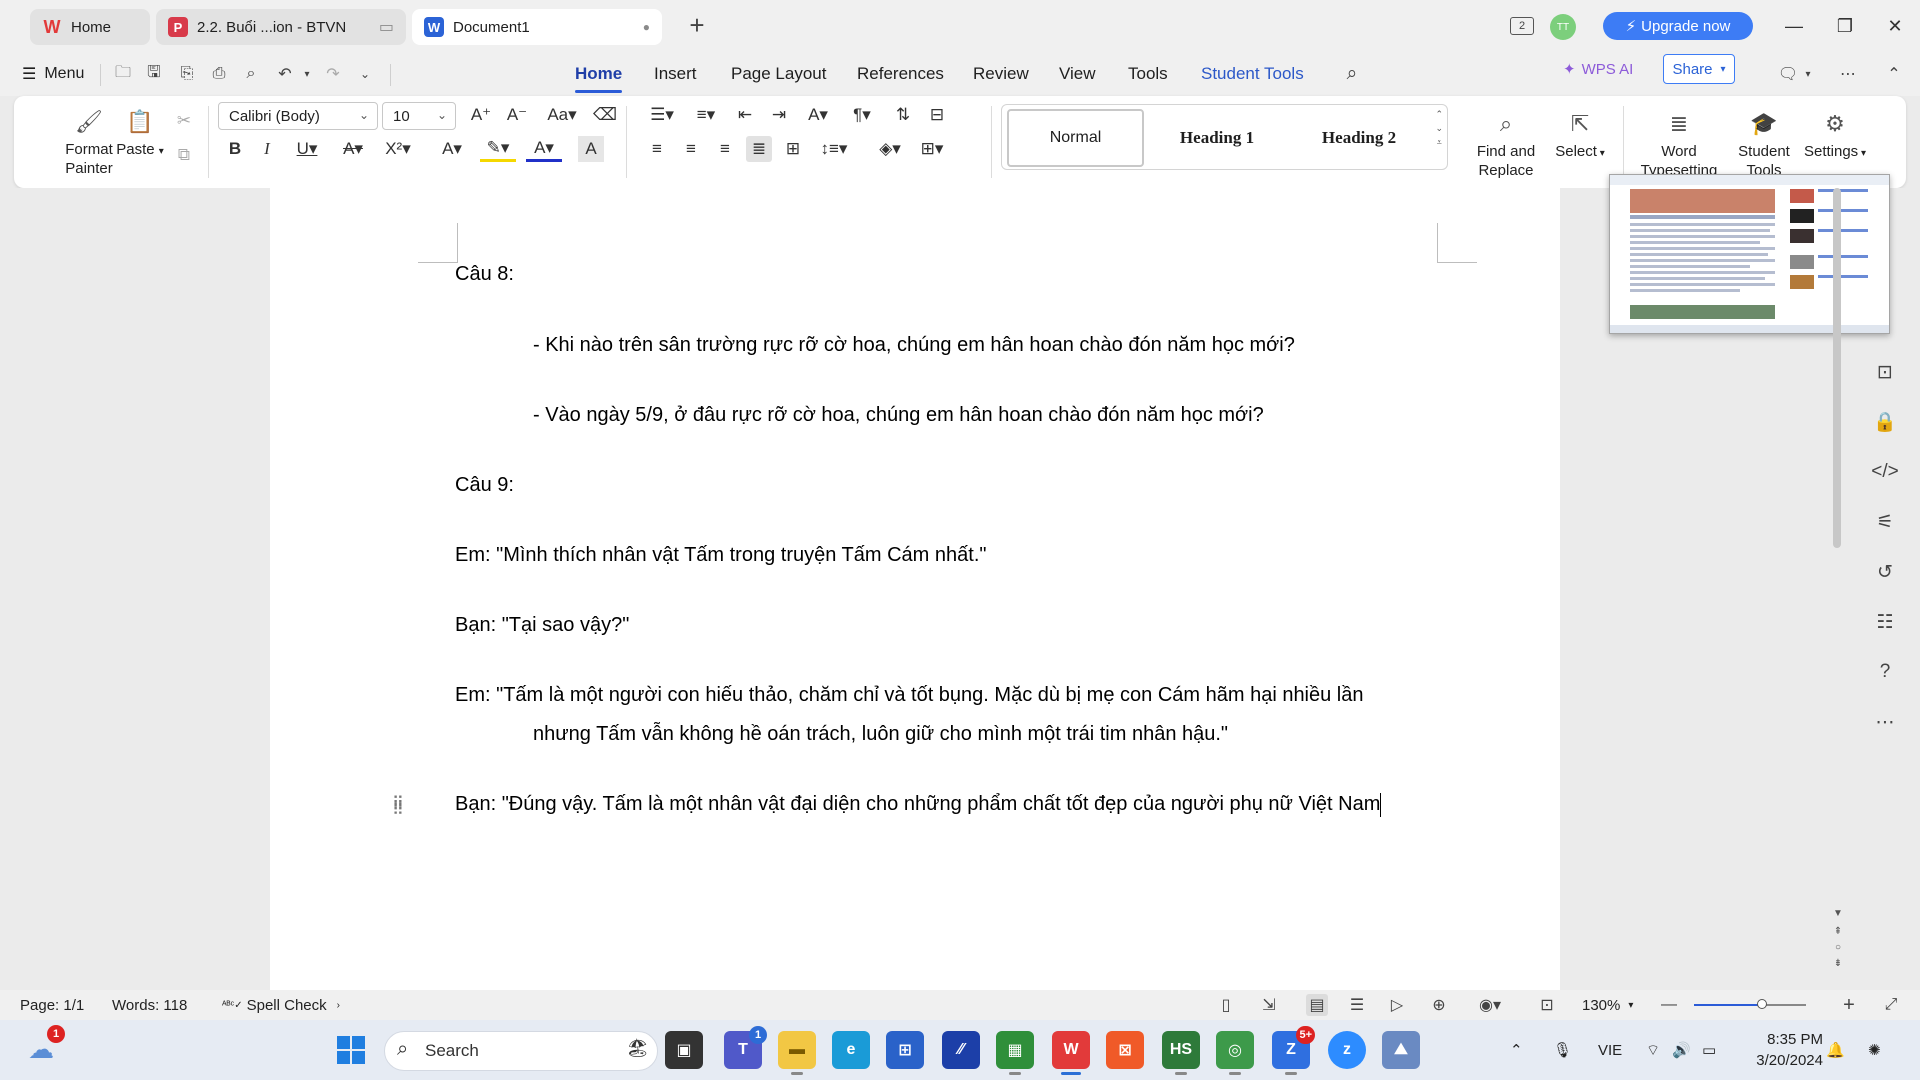 The width and height of the screenshot is (1920, 1080). Describe the element at coordinates (1439, 1005) in the screenshot. I see `web-layout-icon: ⊕` at that location.